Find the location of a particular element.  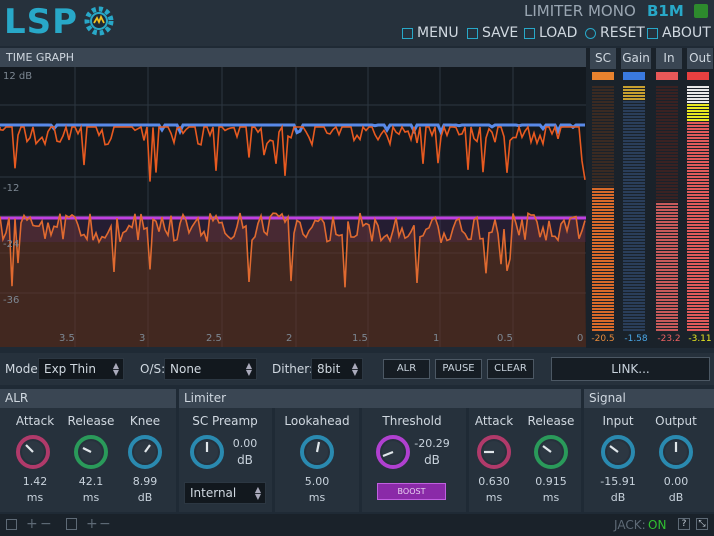

lookahead-value: 5.00 is located at coordinates (317, 481).